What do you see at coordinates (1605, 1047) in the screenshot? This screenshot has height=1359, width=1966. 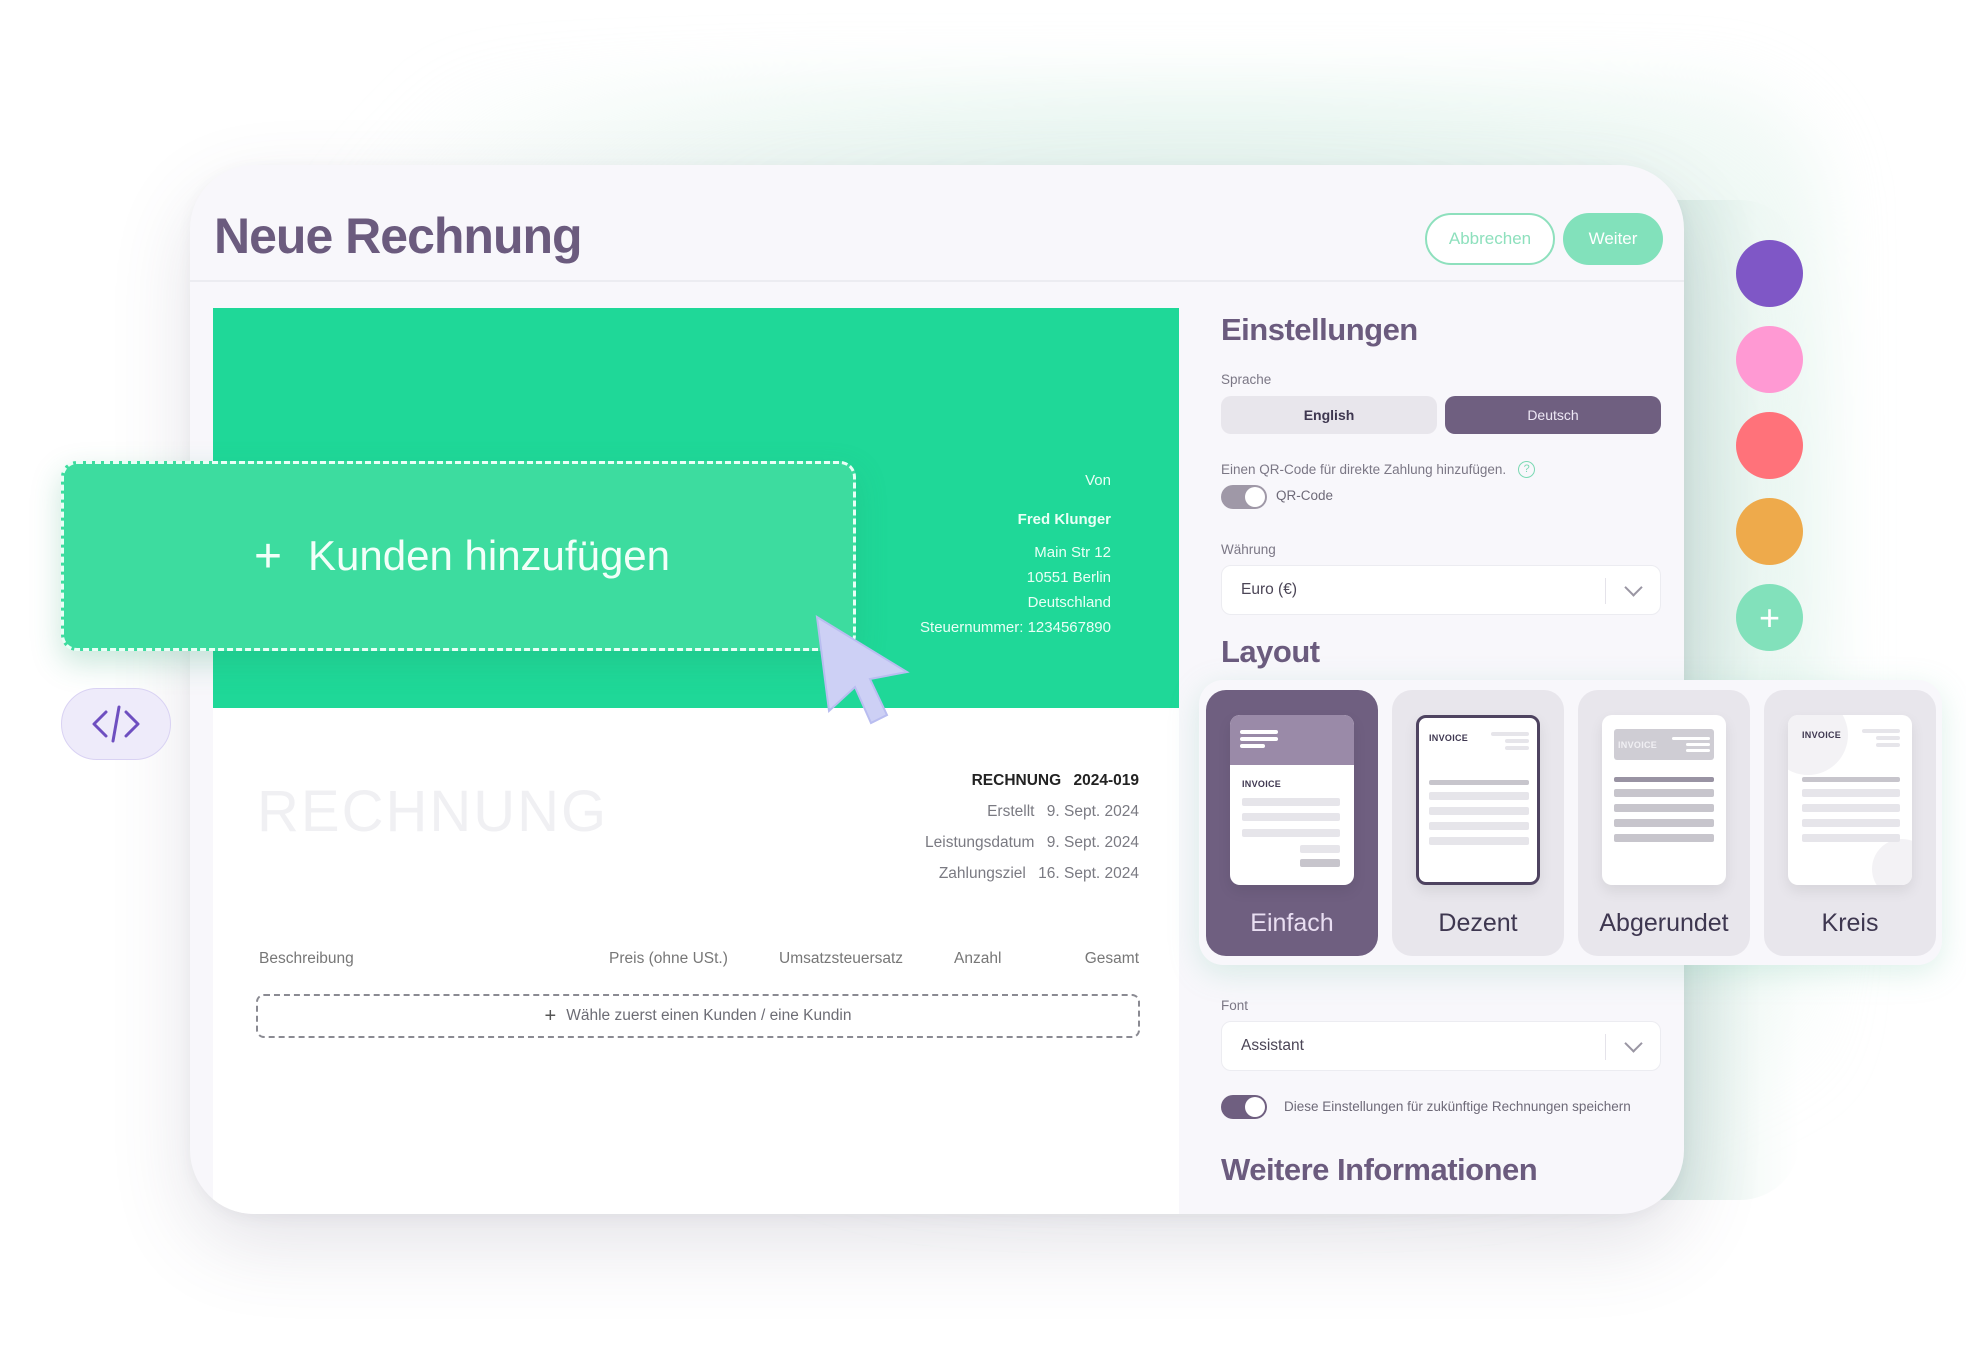 I see `select-divider` at bounding box center [1605, 1047].